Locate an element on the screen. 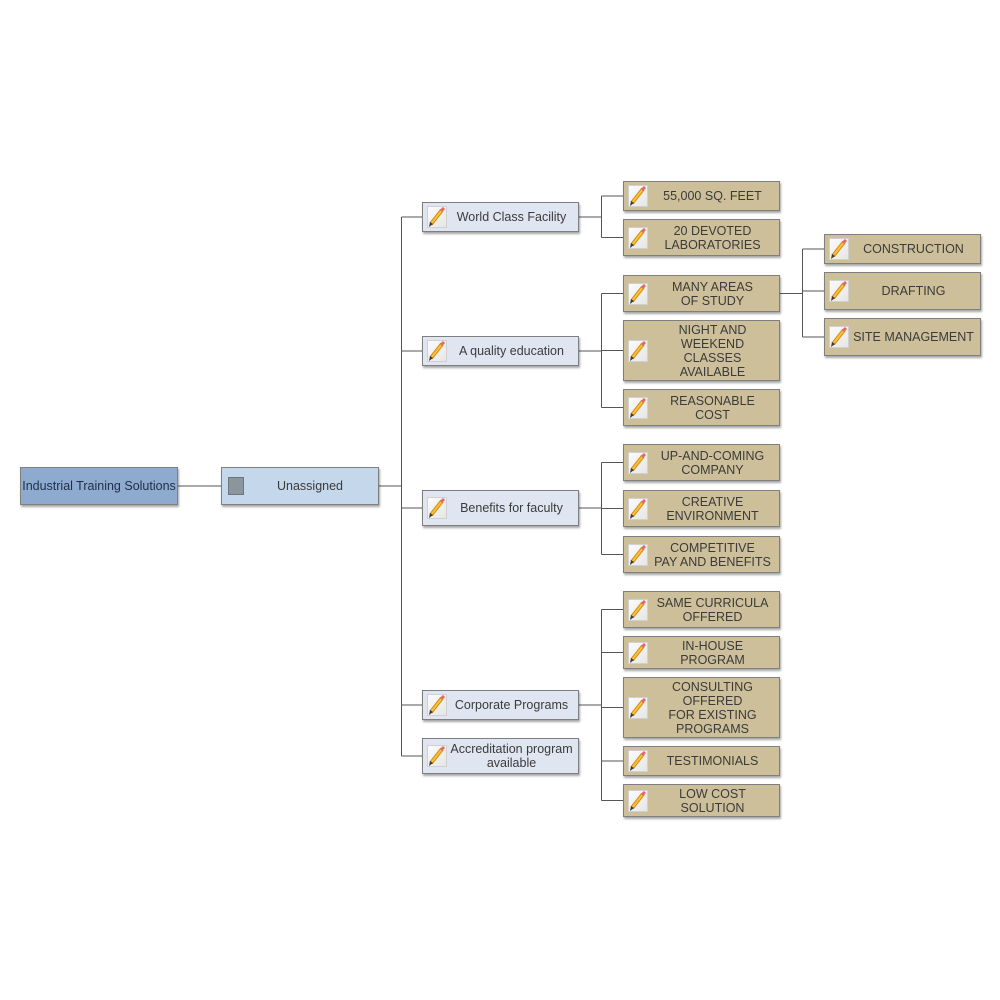 This screenshot has width=1000, height=1000. leaf-label: UP-AND-COMING COMPANY is located at coordinates (712, 462).